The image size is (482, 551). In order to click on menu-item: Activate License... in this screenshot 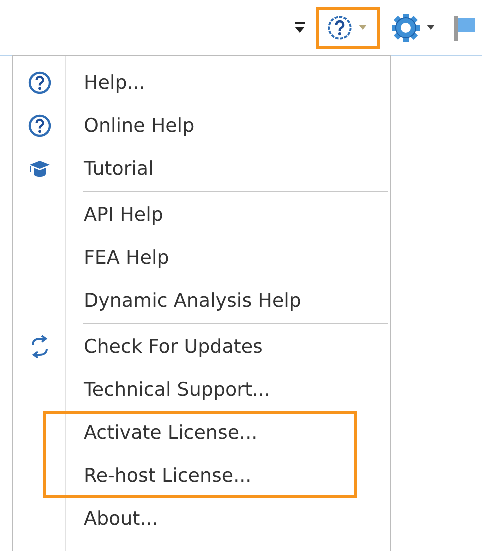, I will do `click(201, 432)`.